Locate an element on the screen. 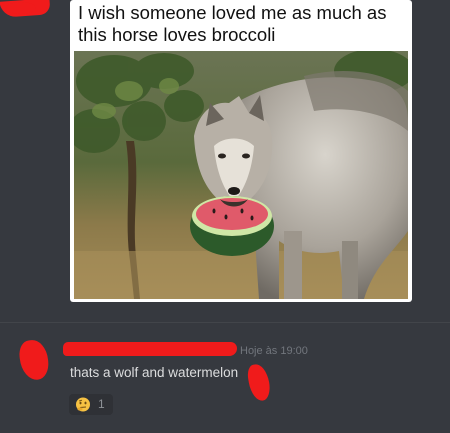 Image resolution: width=450 pixels, height=433 pixels. reaction-count: 1 is located at coordinates (101, 404).